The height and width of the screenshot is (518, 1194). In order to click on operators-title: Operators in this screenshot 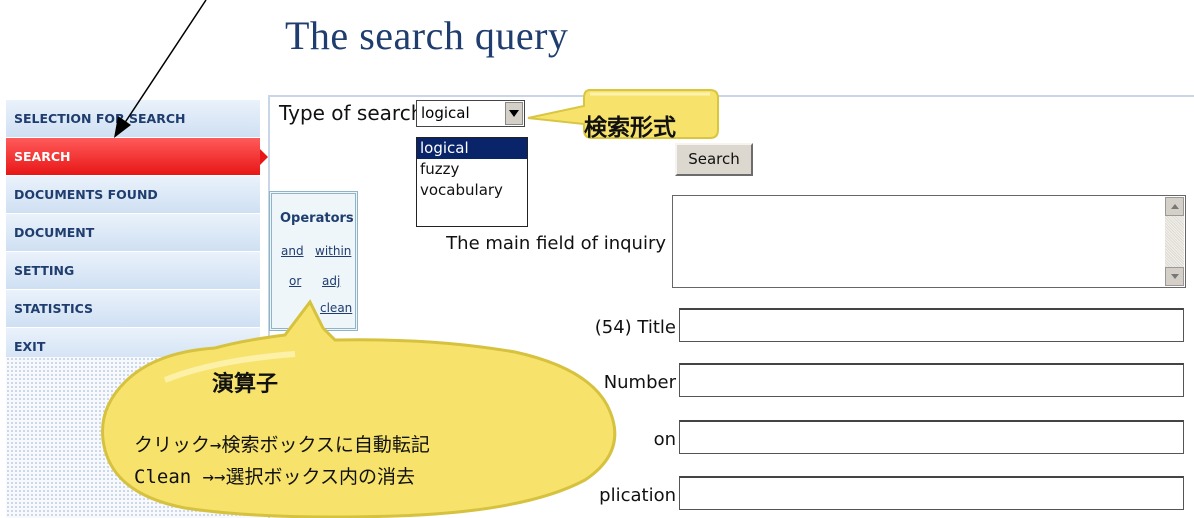, I will do `click(317, 218)`.